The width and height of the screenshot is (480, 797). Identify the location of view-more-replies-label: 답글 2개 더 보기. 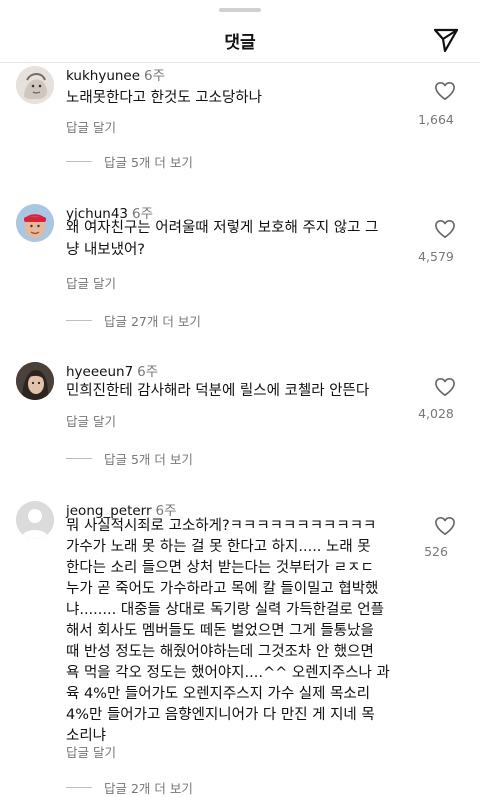
(148, 788).